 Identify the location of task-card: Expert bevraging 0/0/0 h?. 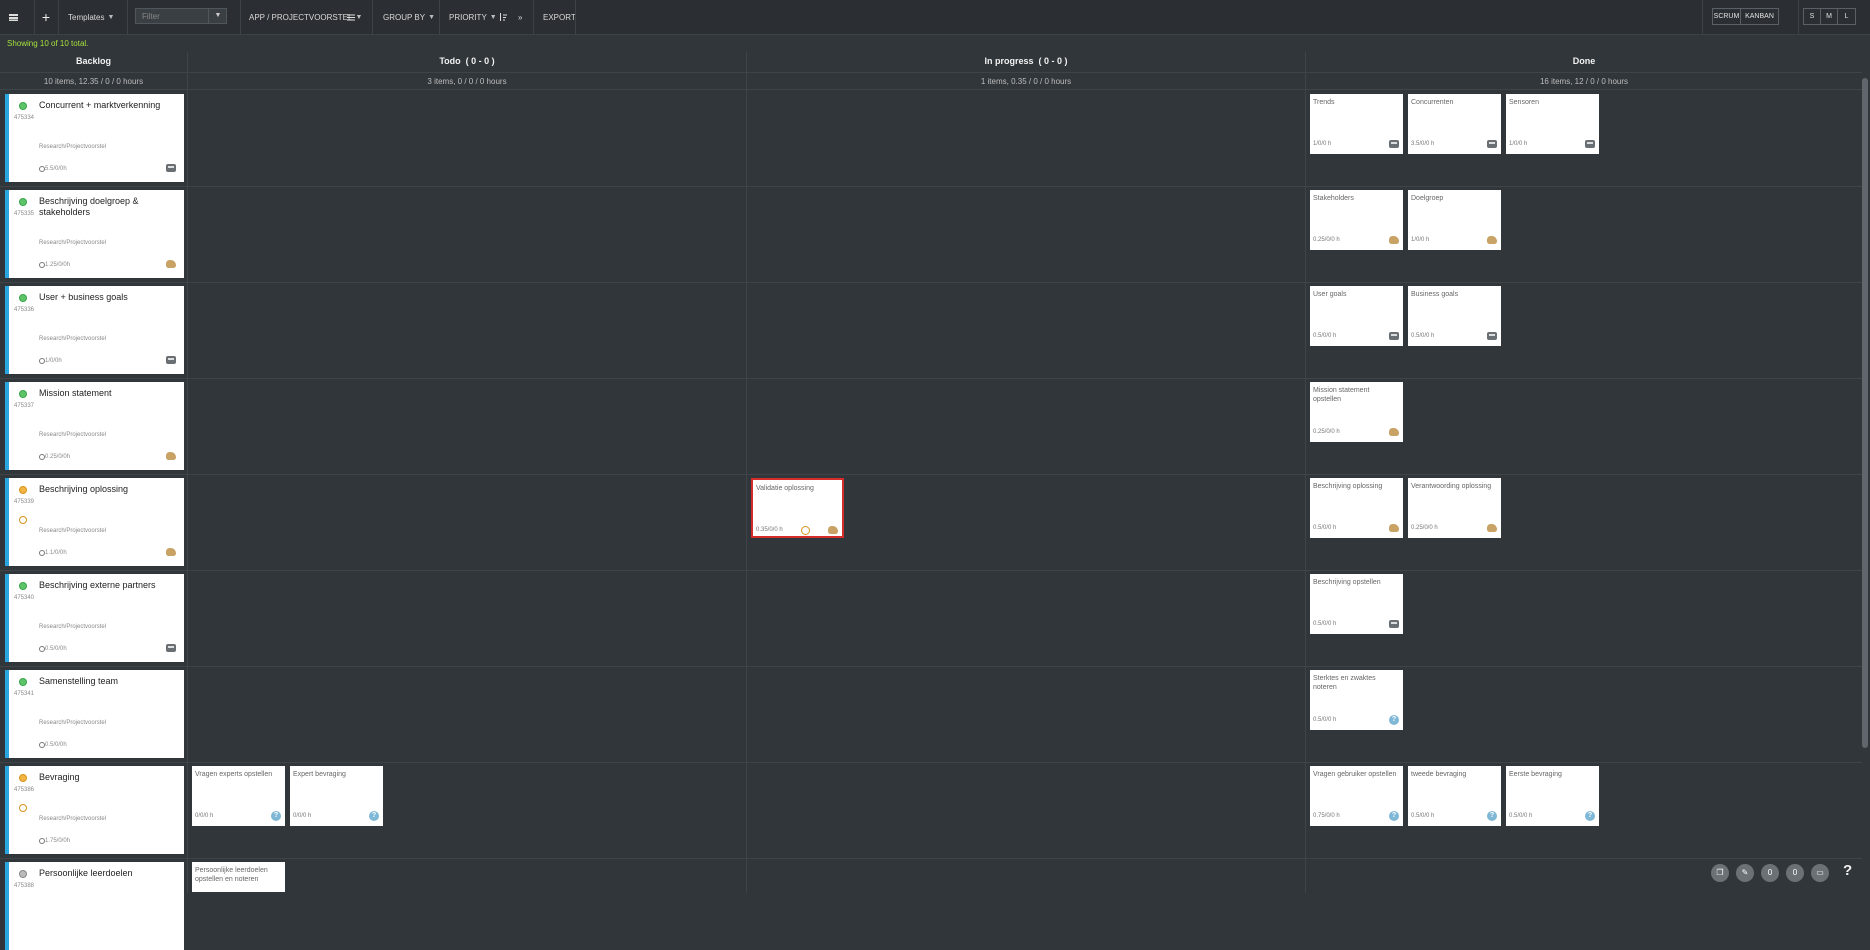
(336, 796).